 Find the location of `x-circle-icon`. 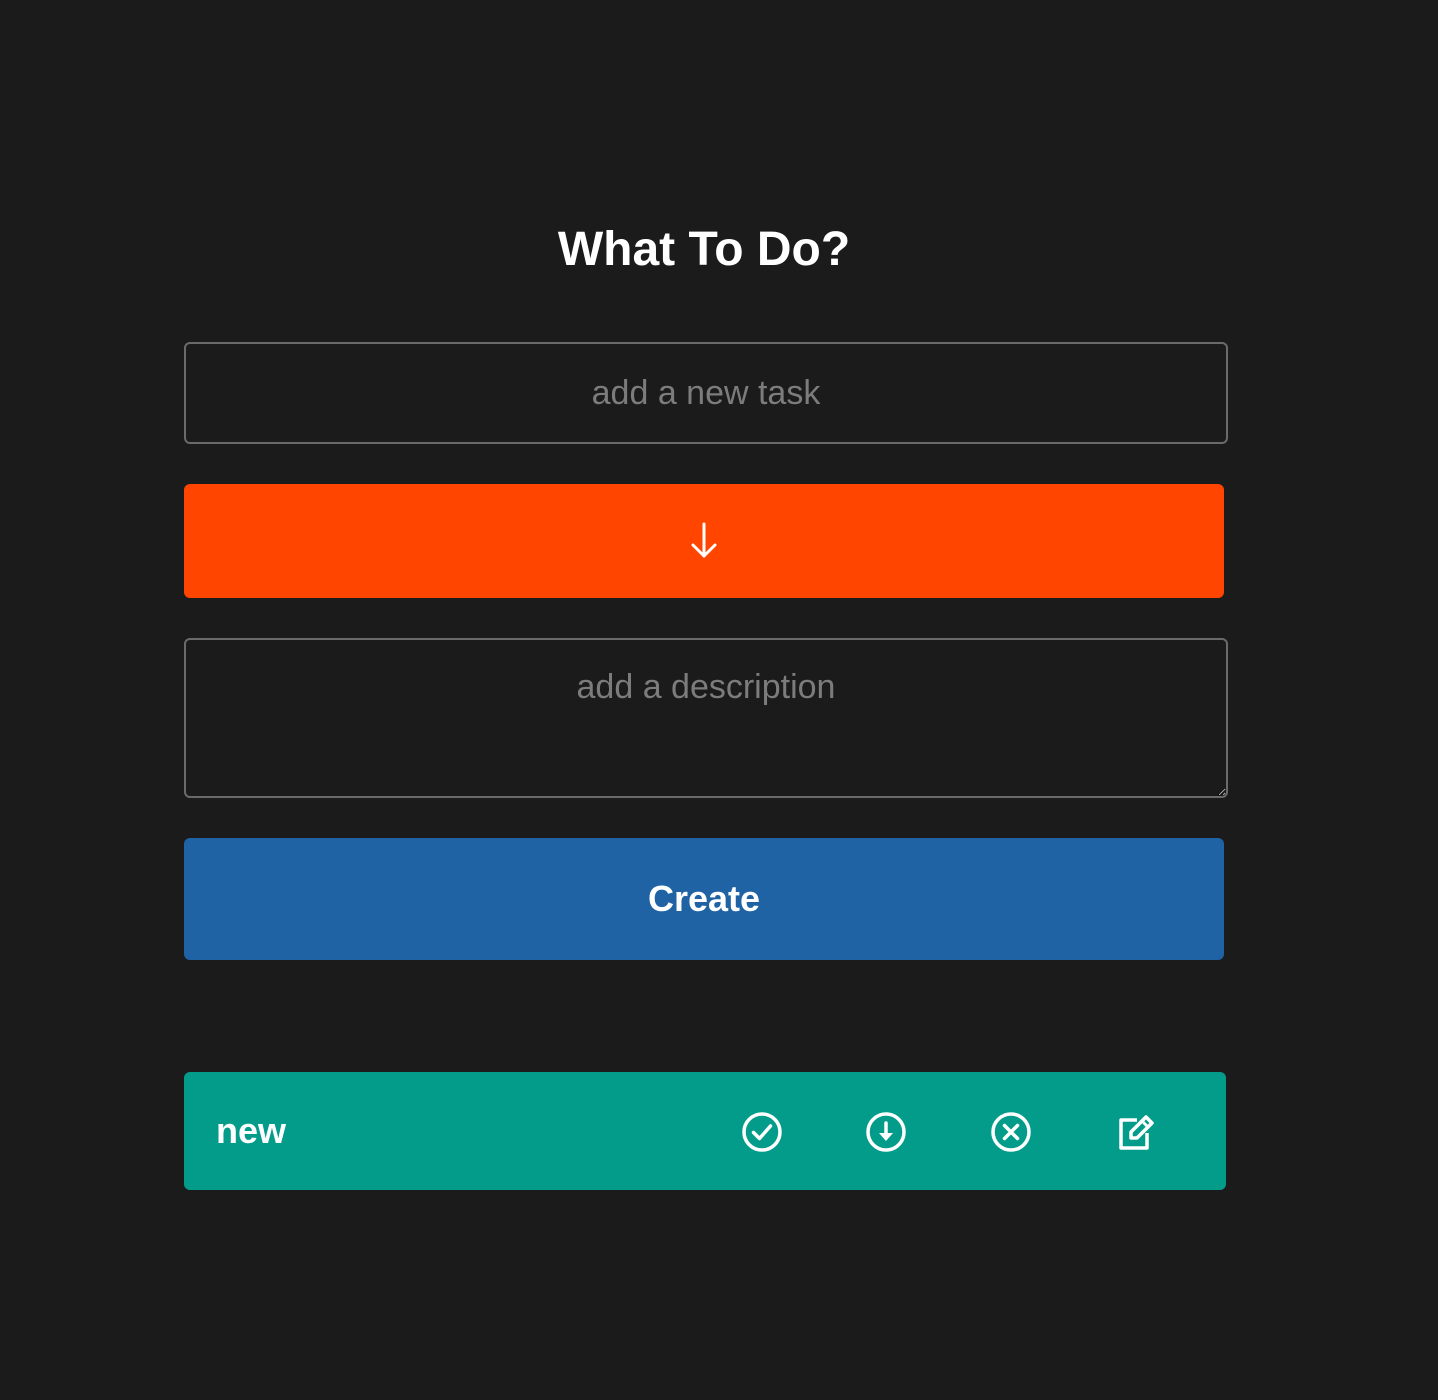

x-circle-icon is located at coordinates (1011, 1132).